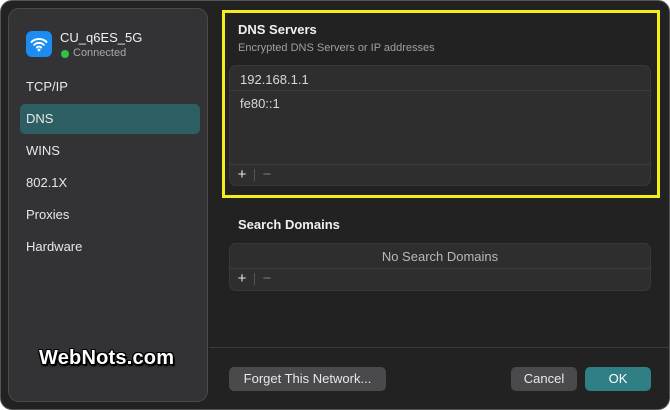 The image size is (670, 410). Describe the element at coordinates (107, 358) in the screenshot. I see `webnots-watermark-logo: WebNots.com` at that location.